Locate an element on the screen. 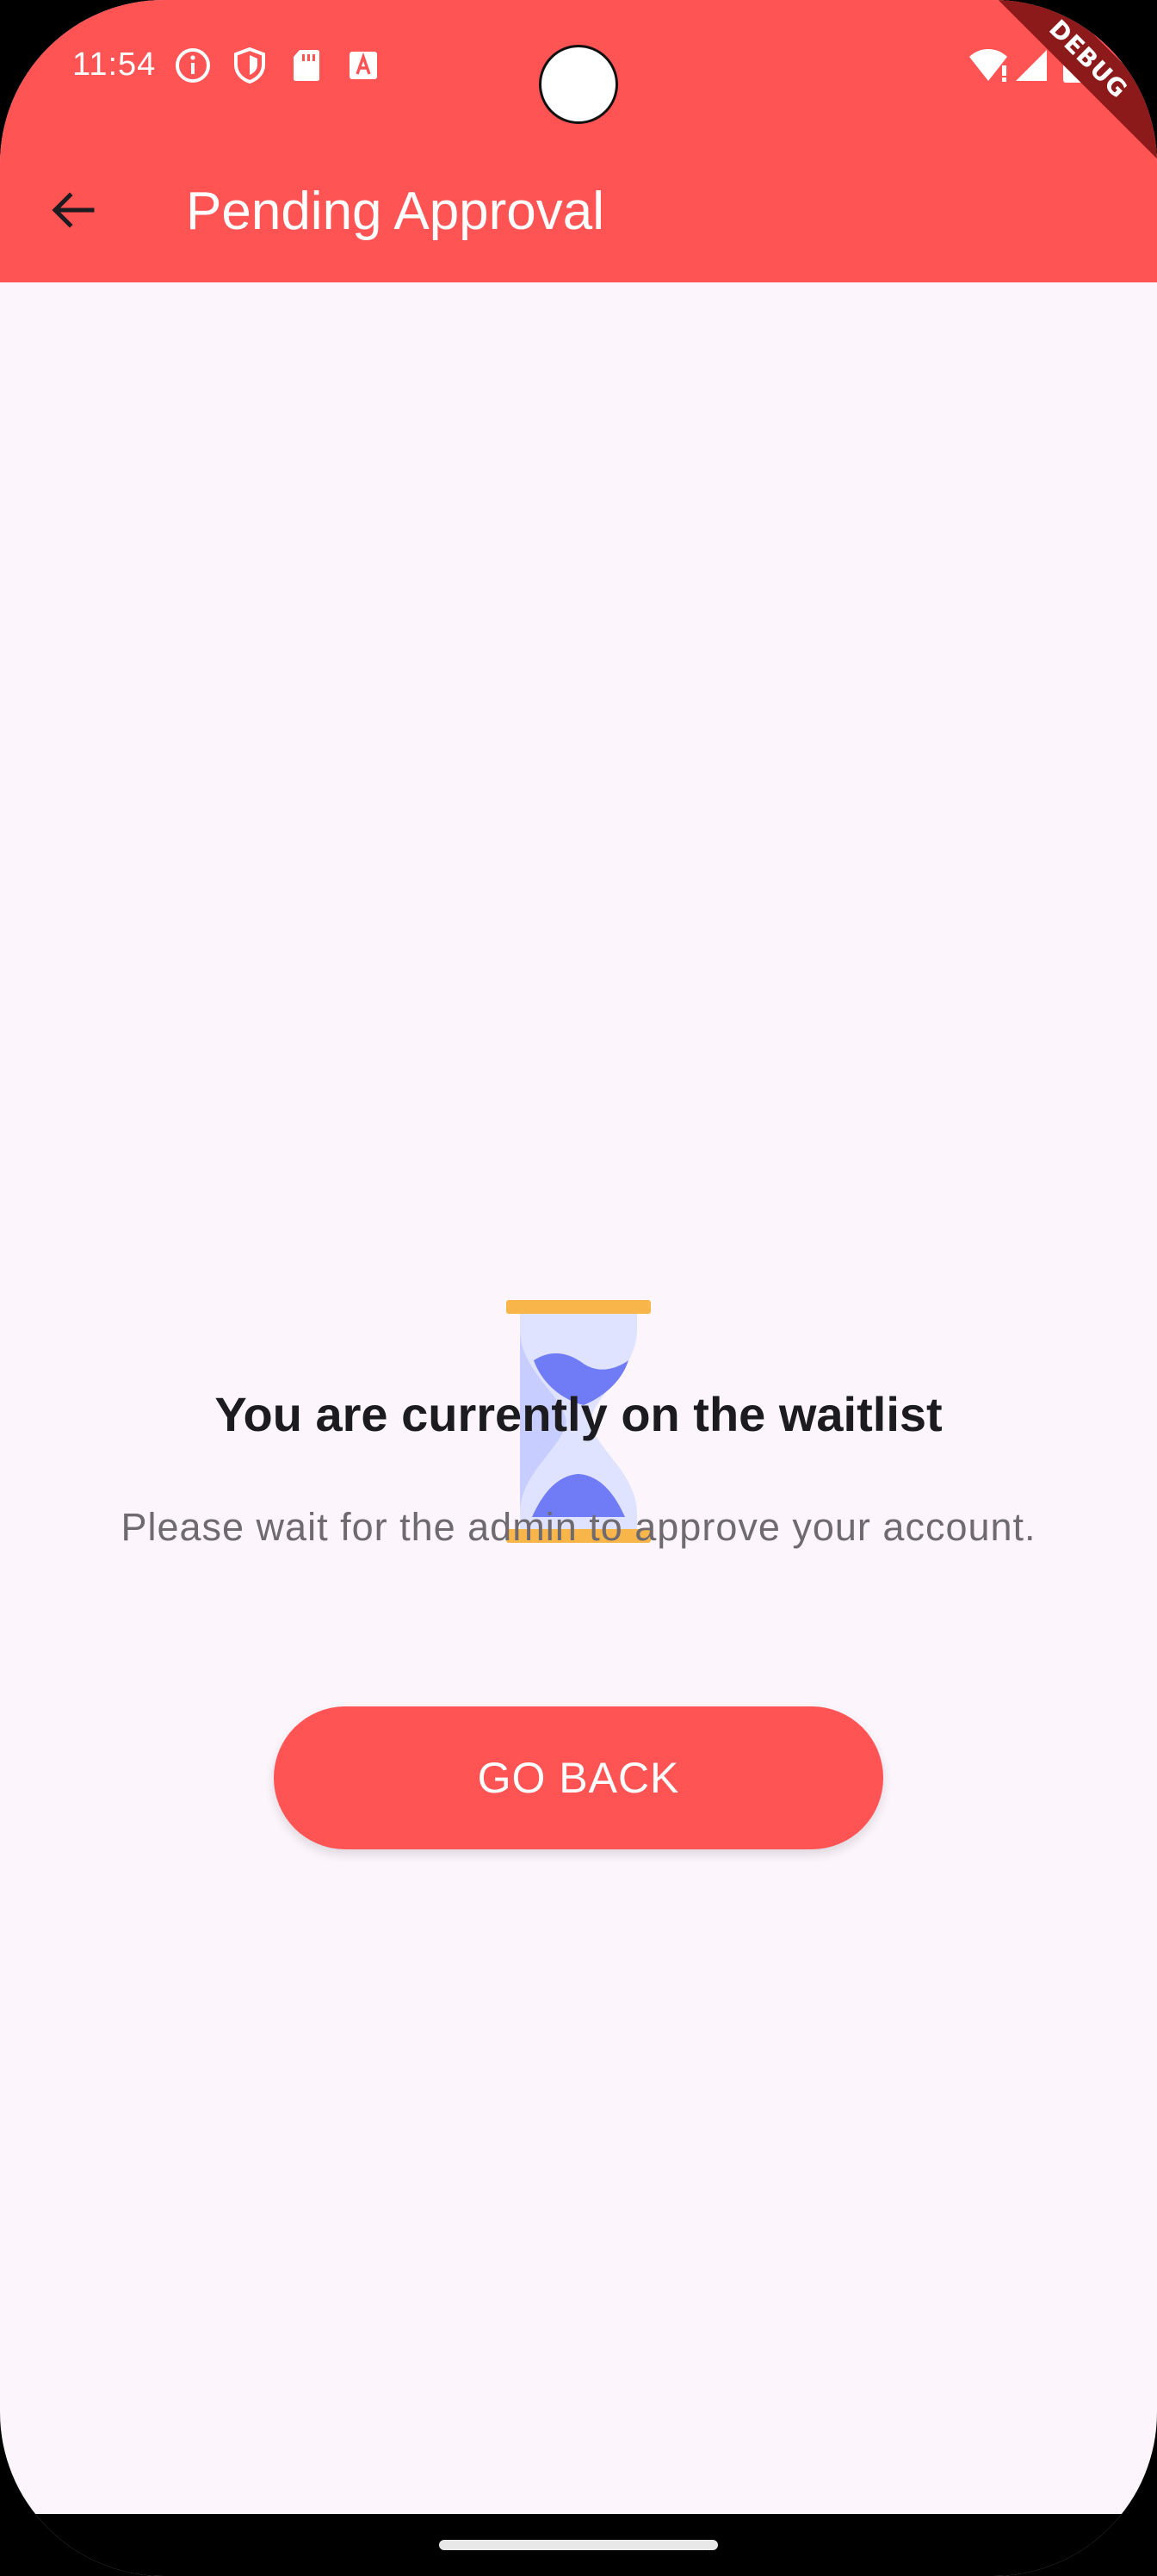 This screenshot has width=1157, height=2576. waitlist-headline: You are currently on the waitlist is located at coordinates (579, 1414).